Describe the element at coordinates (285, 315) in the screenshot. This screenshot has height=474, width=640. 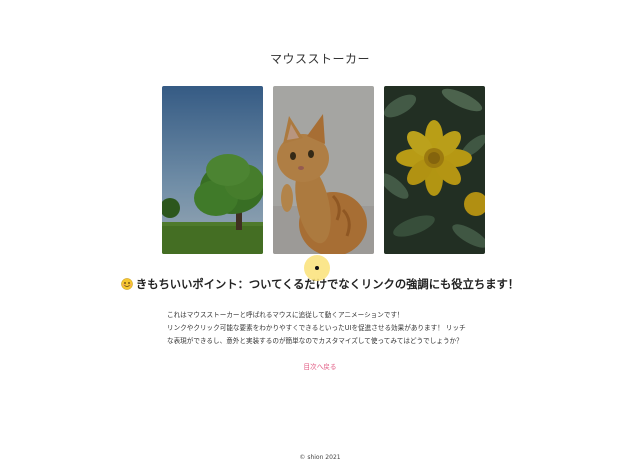
I see `description-line: これはマウスストーカーと呼ばれるマウスに追従して動くアニメーションです！` at that location.